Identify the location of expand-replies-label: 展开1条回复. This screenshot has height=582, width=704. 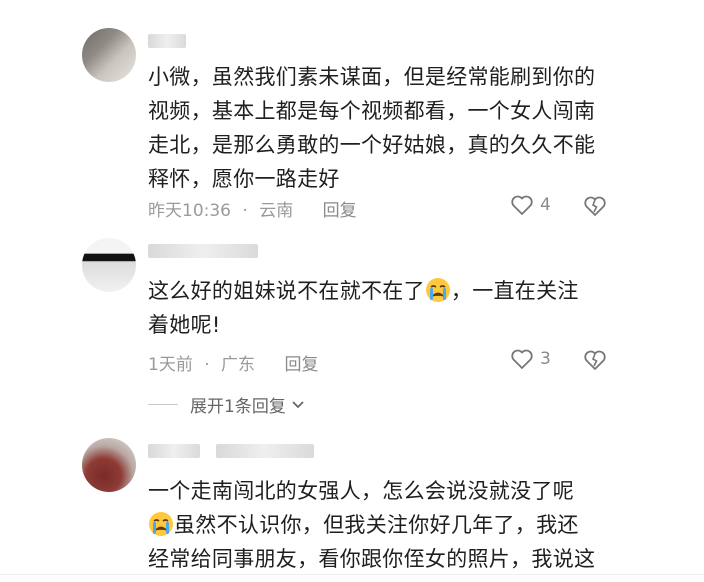
(238, 407).